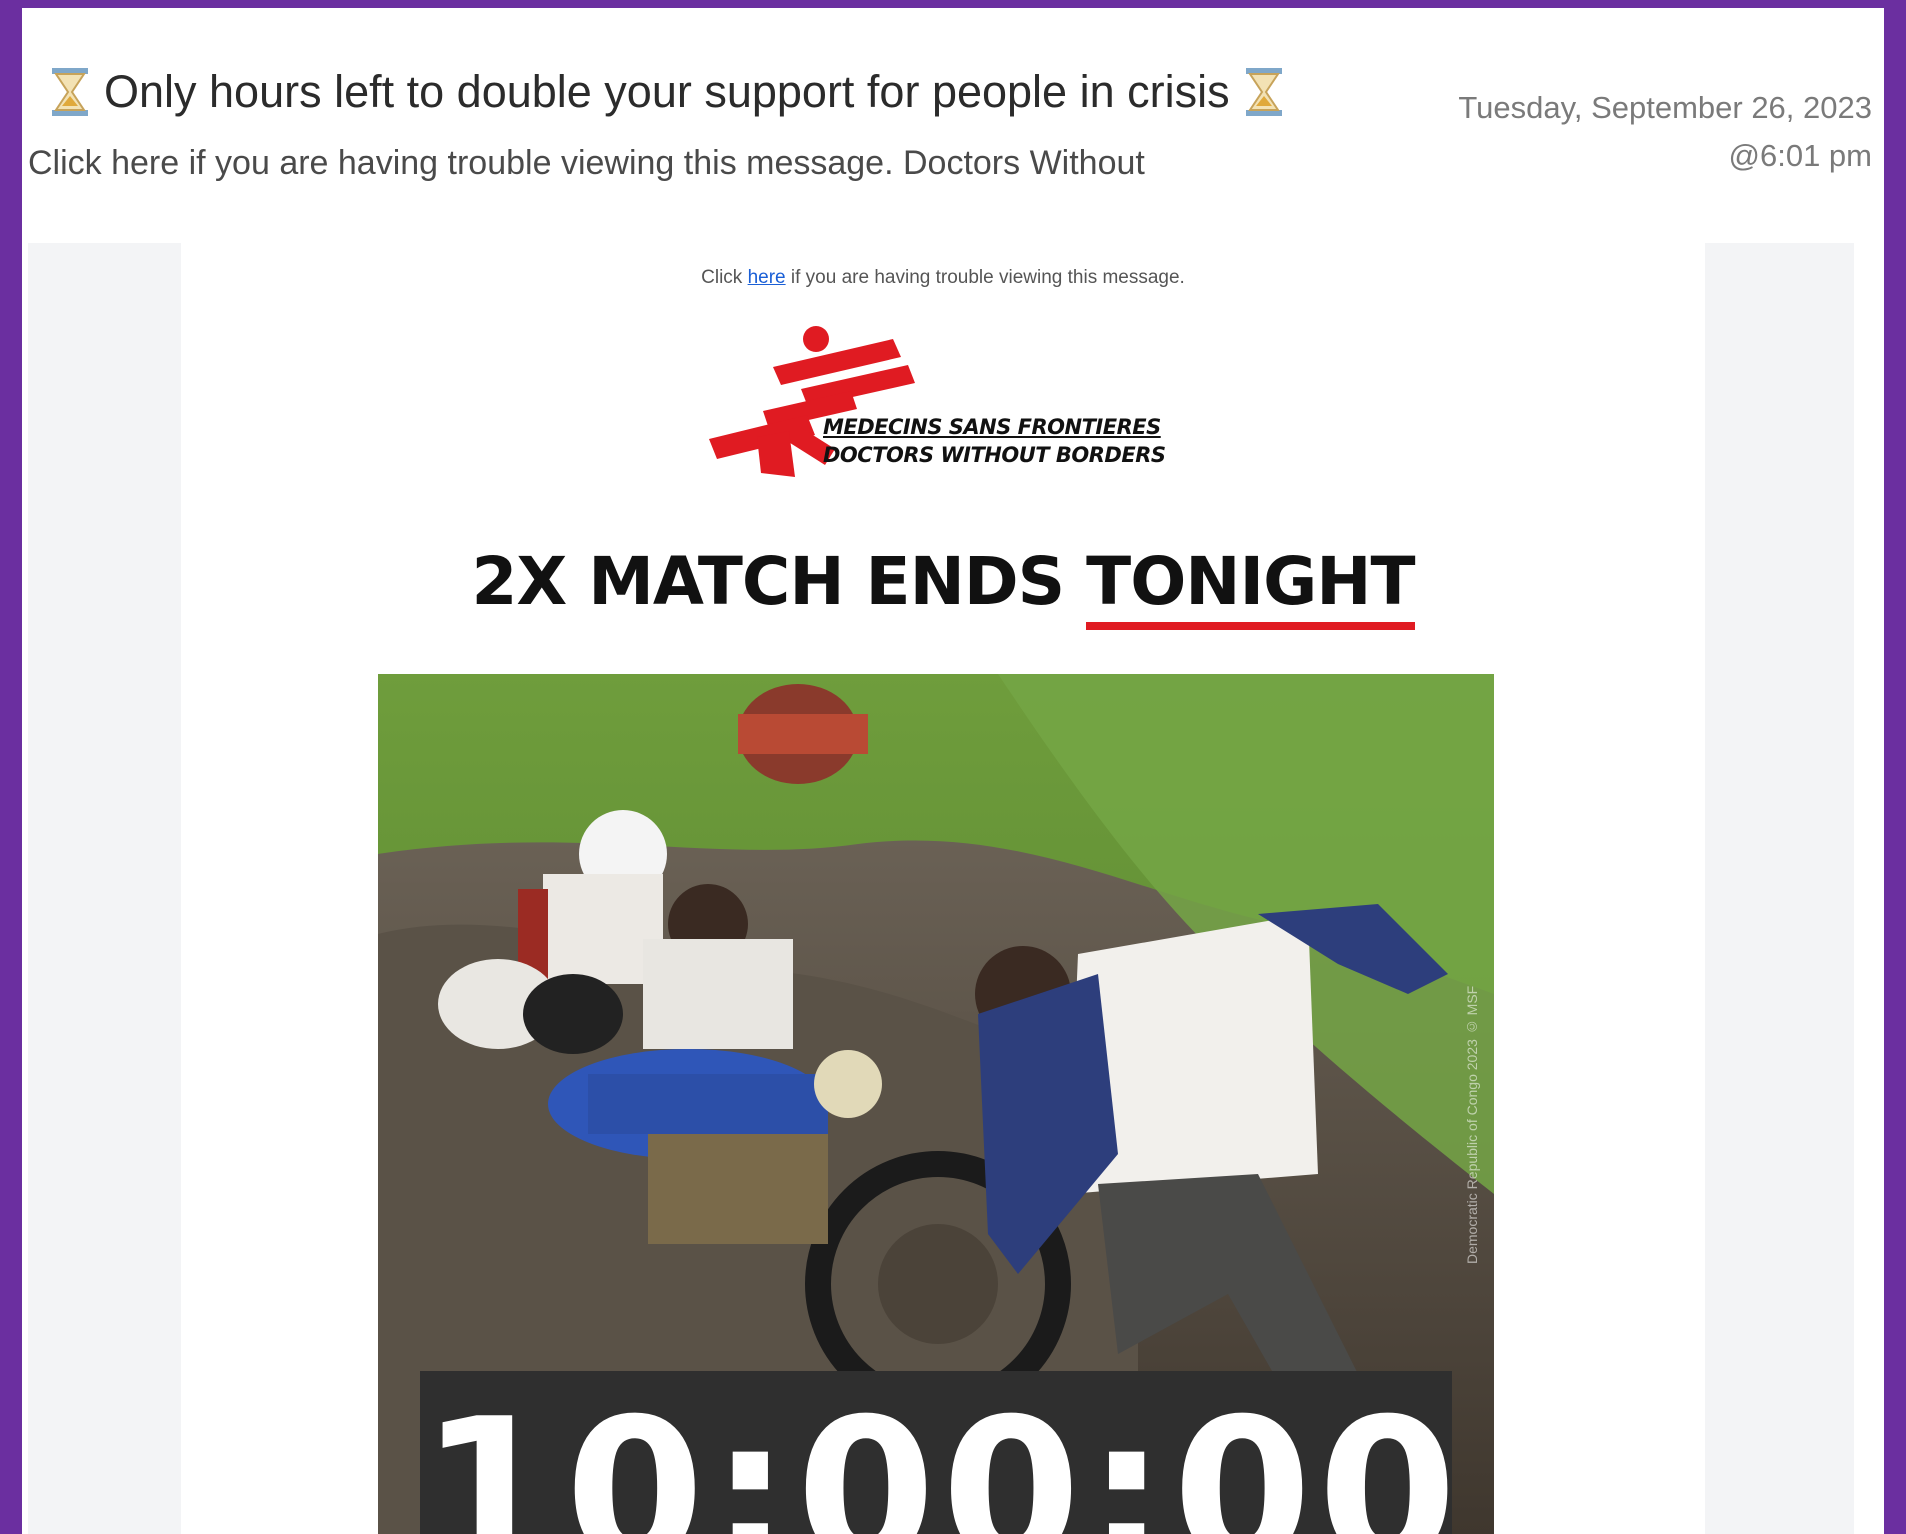 This screenshot has height=1534, width=1906. Describe the element at coordinates (994, 455) in the screenshot. I see `logo-line-english: DOCTORS WITHOUT BORDERS` at that location.